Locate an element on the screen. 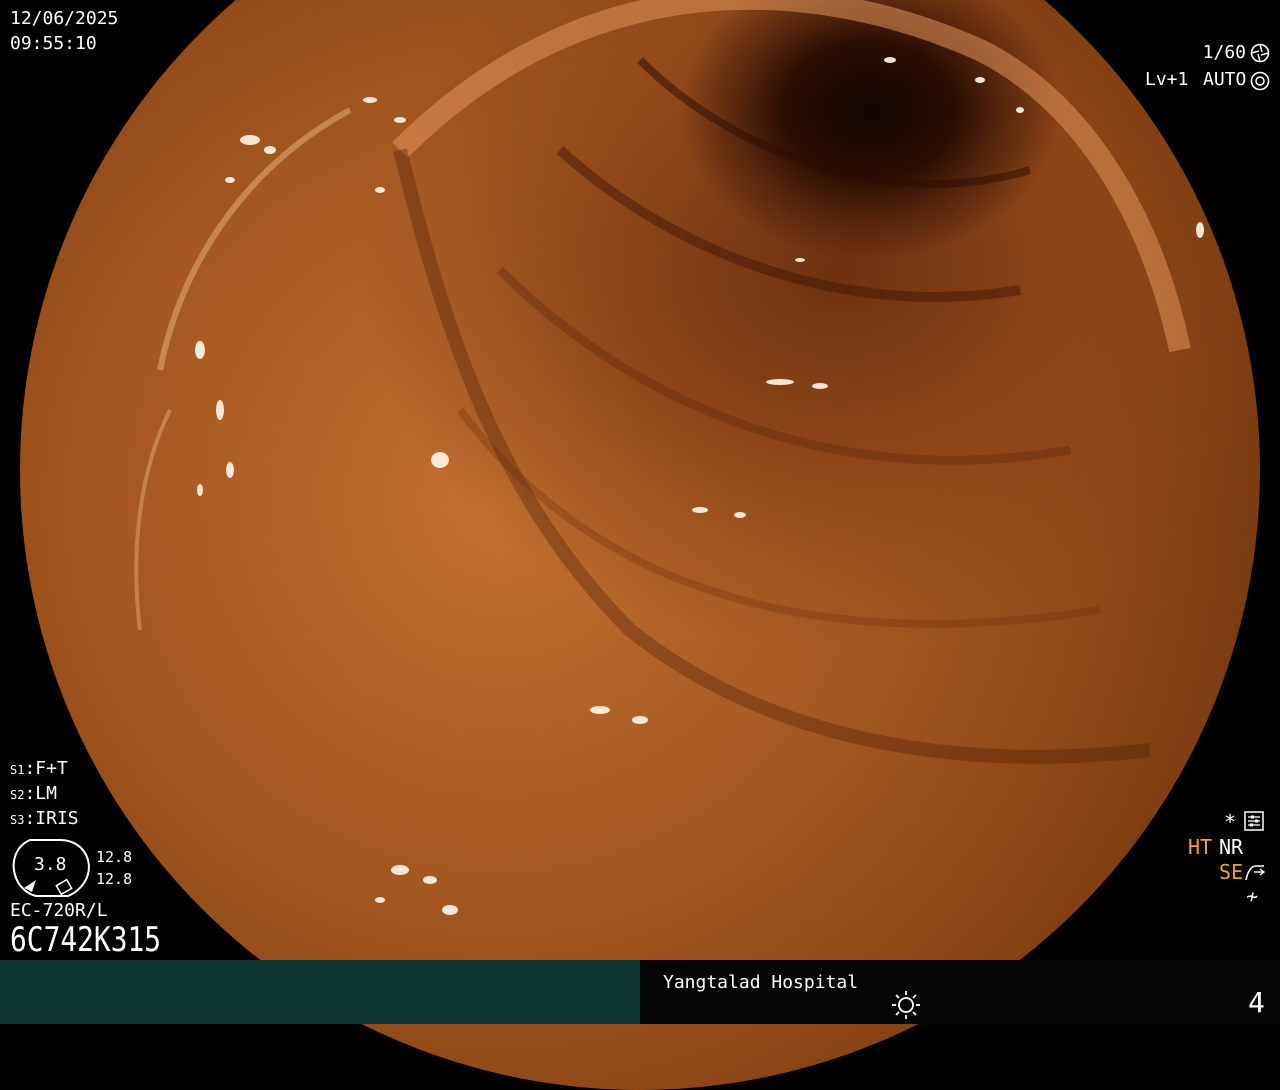 This screenshot has height=1090, width=1280. gauge-lower-value: 12.8 is located at coordinates (114, 879).